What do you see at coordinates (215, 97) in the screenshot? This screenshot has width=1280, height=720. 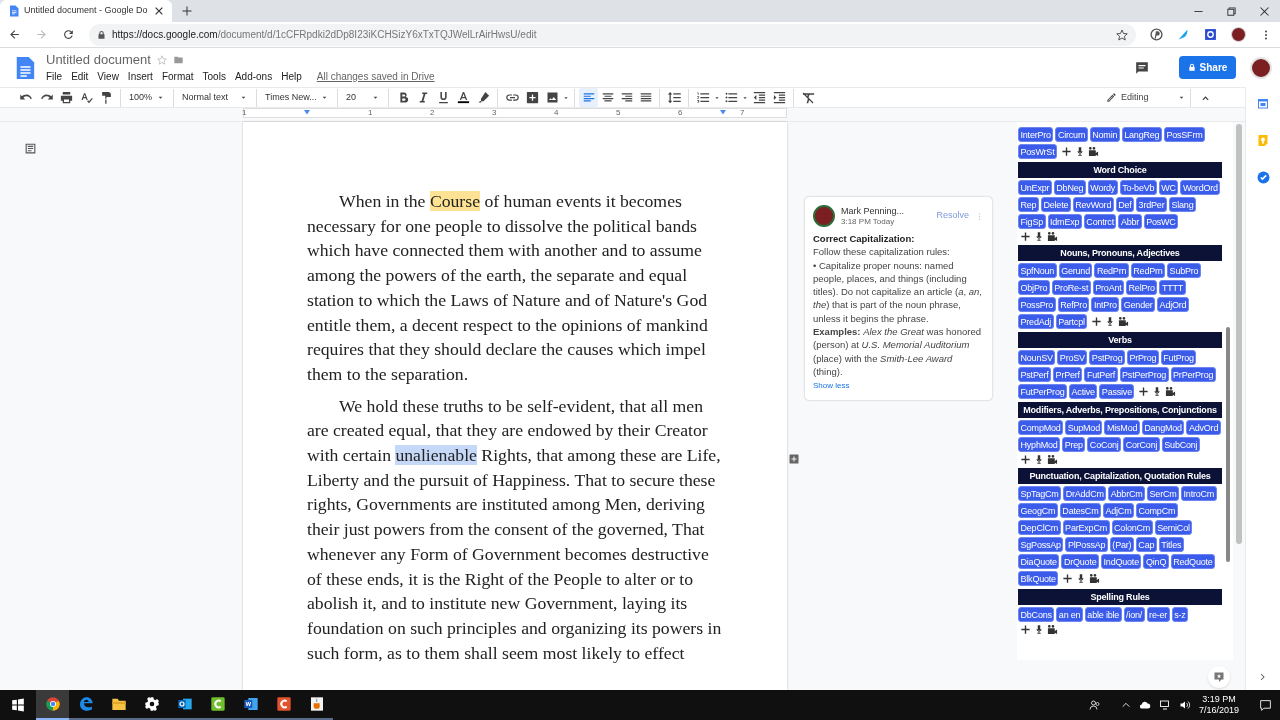 I see `style-dropdown: Normal text` at bounding box center [215, 97].